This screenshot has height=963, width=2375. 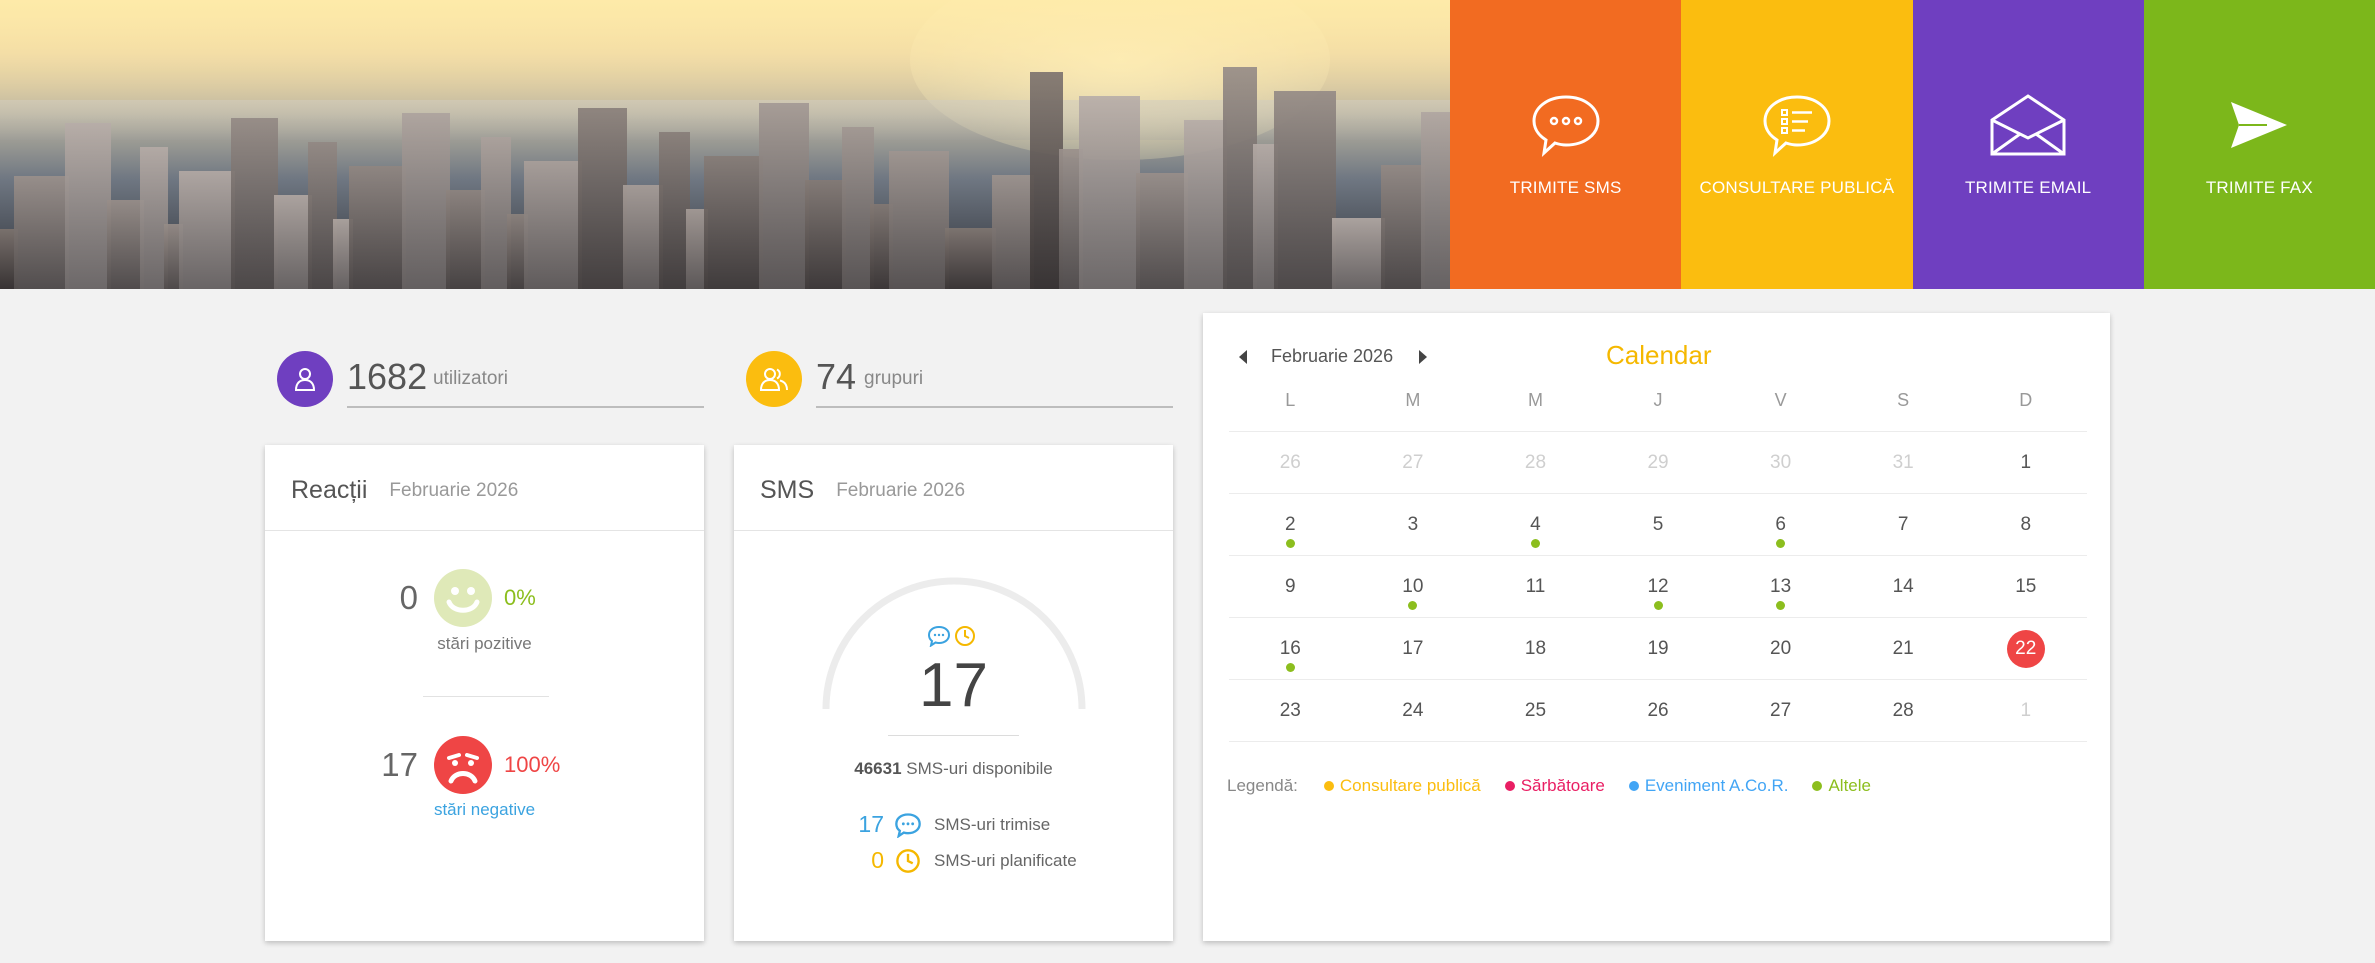 I want to click on legend-dot, so click(x=1328, y=786).